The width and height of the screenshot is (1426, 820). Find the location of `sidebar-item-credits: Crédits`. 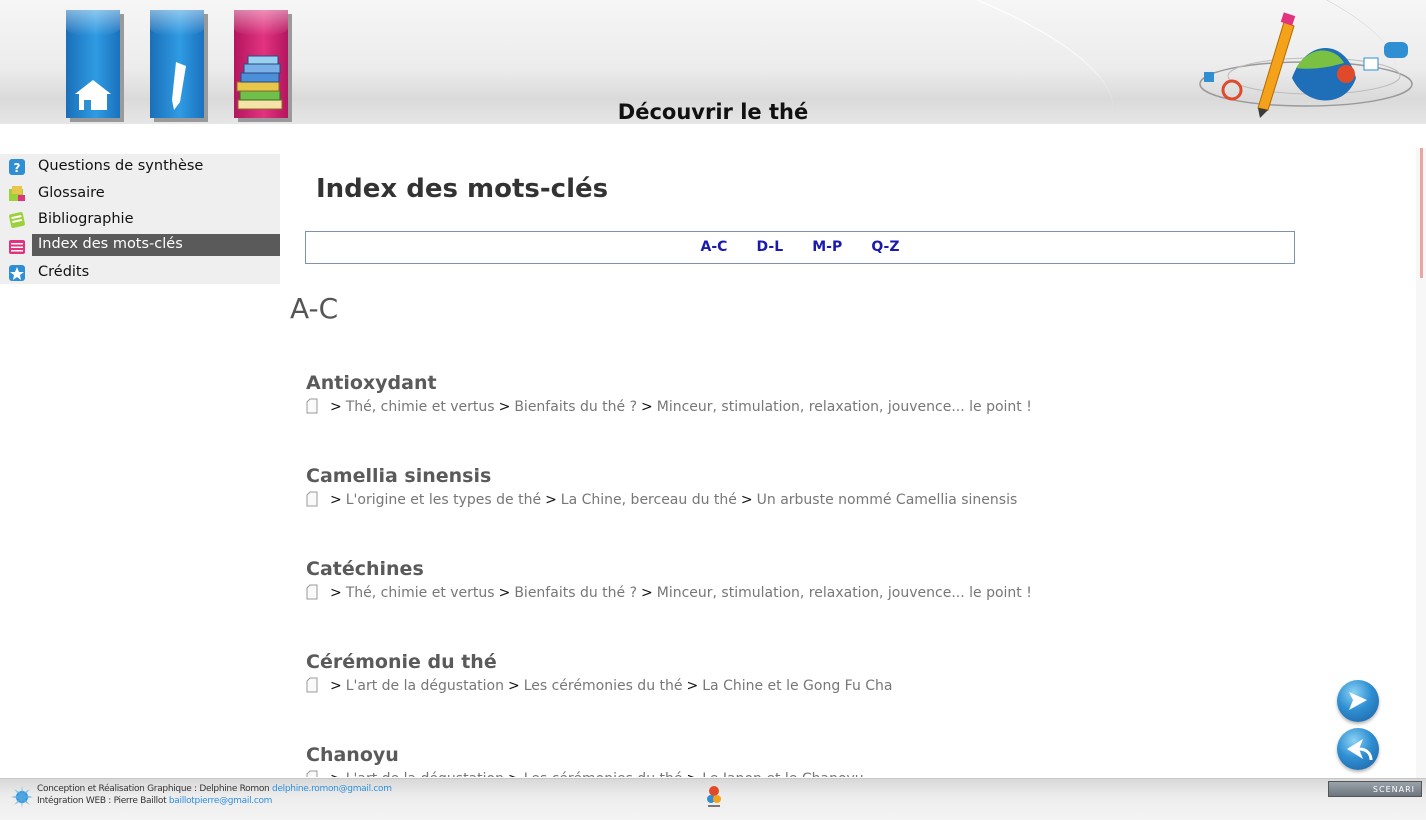

sidebar-item-credits: Crédits is located at coordinates (140, 273).